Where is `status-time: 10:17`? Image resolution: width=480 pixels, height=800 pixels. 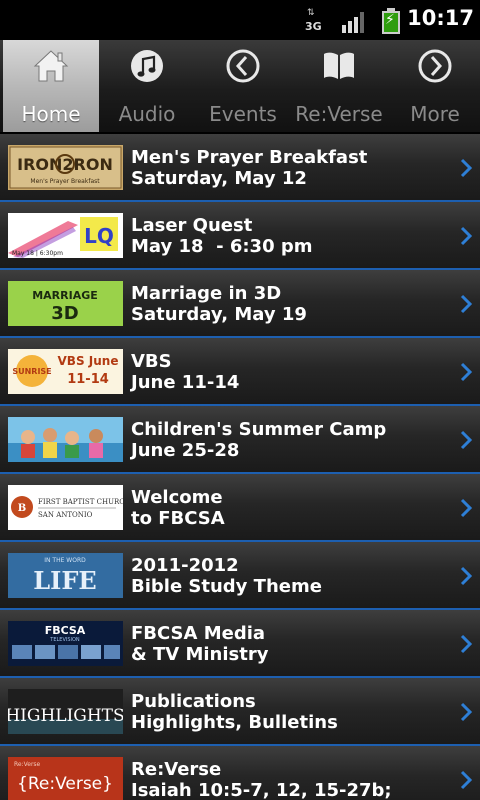
status-time: 10:17 is located at coordinates (440, 18).